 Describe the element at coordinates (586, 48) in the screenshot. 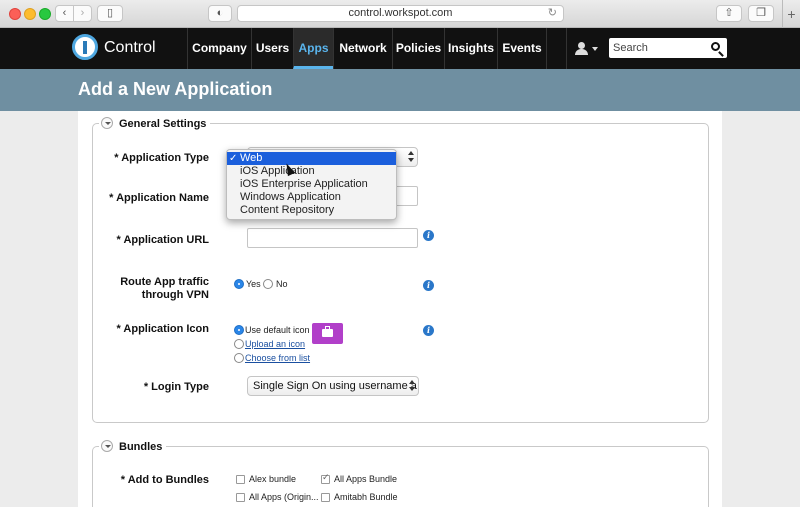

I see `user-menu-button` at that location.